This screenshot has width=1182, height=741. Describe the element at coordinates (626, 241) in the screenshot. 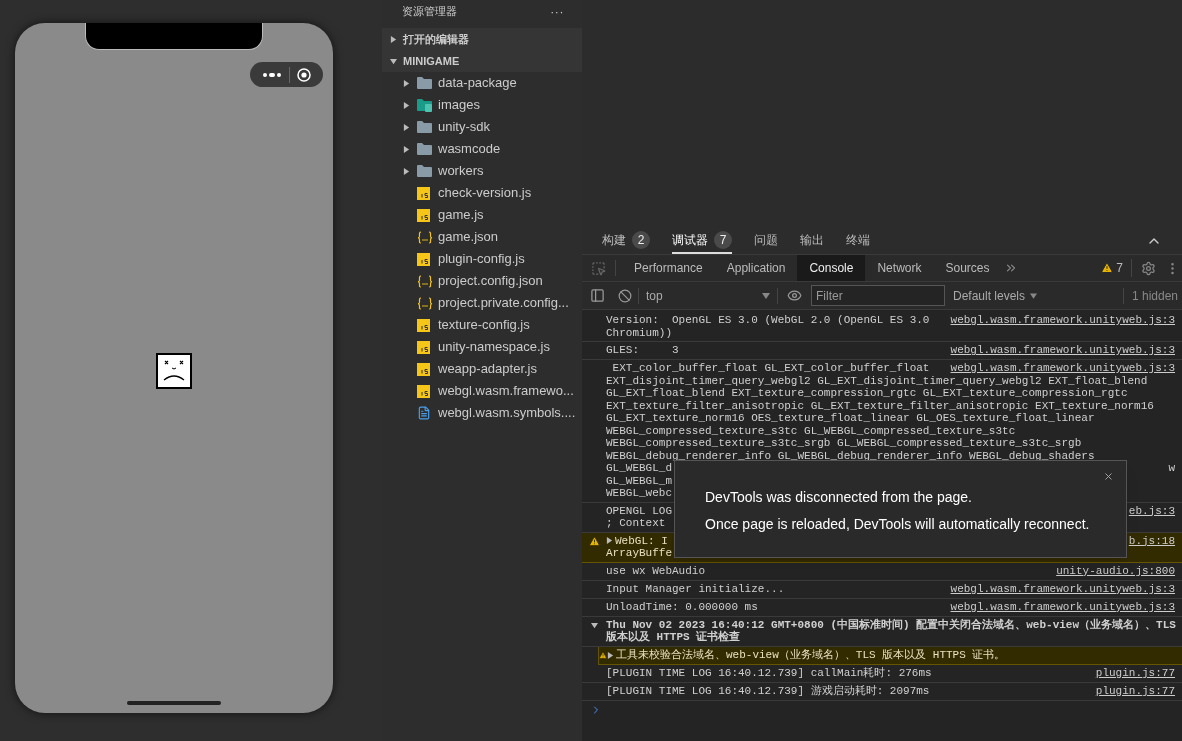

I see `panel-tab: 构建 2` at that location.